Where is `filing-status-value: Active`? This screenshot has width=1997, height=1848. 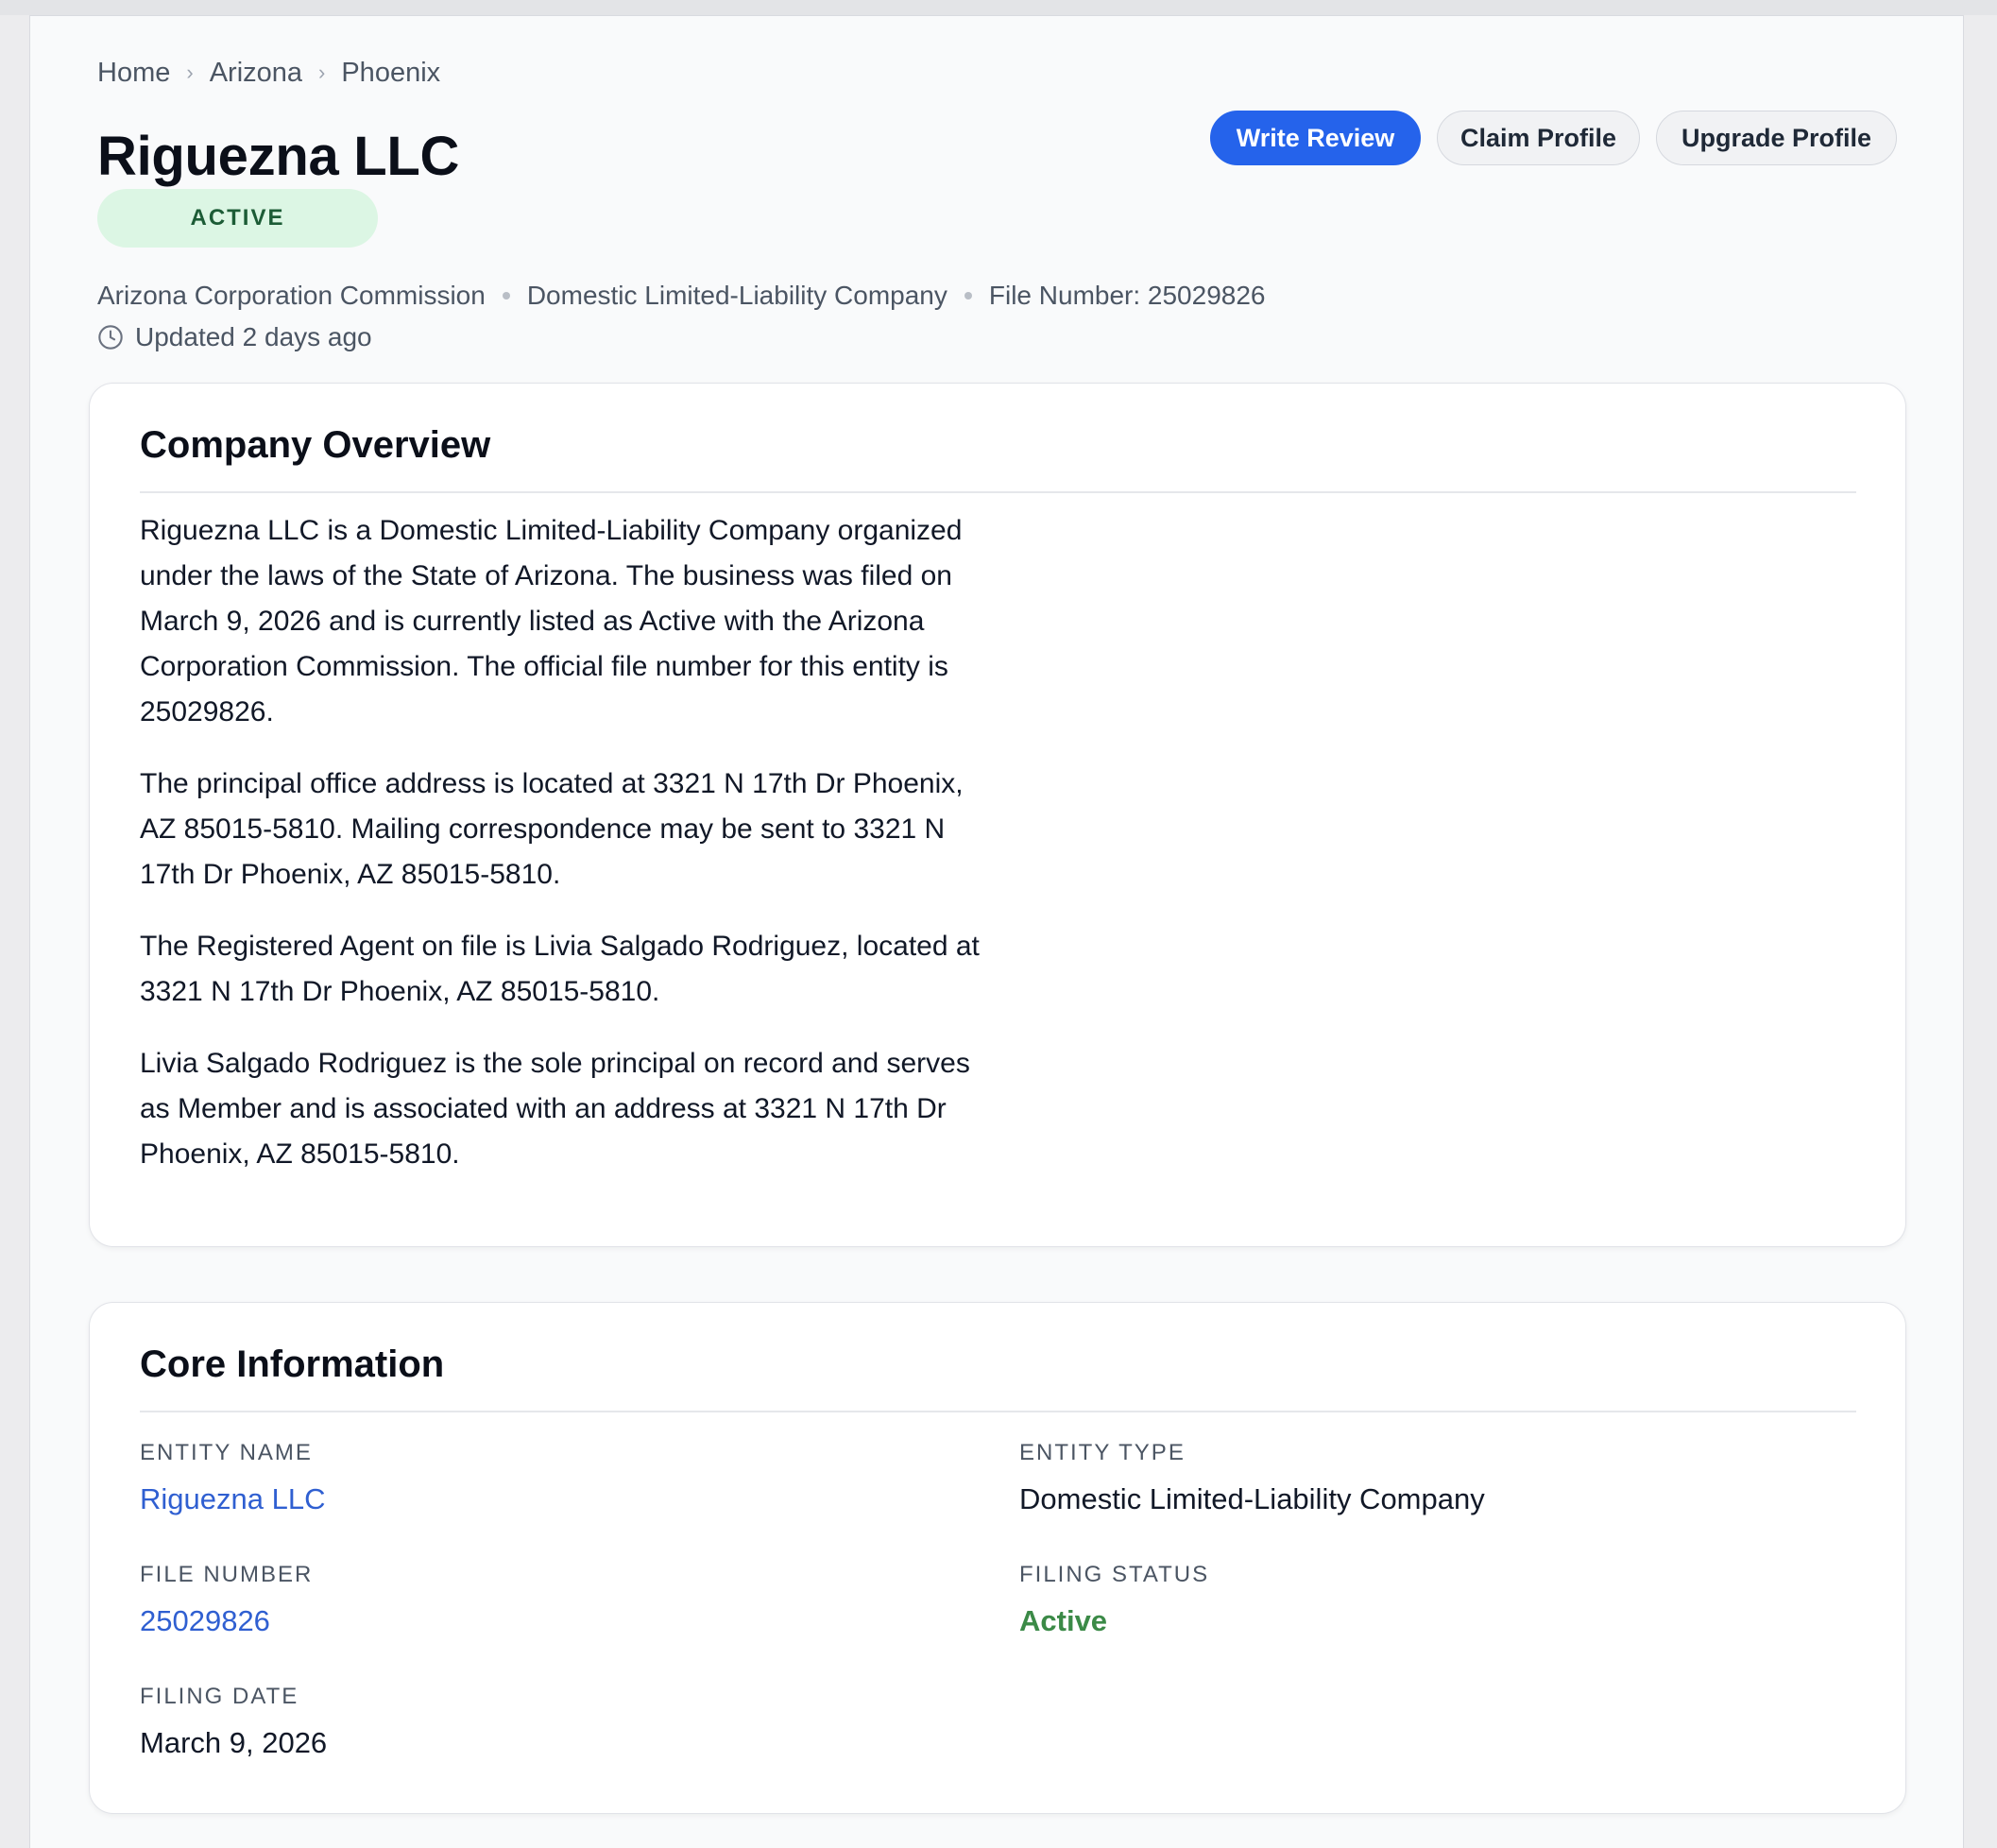 filing-status-value: Active is located at coordinates (1063, 1620).